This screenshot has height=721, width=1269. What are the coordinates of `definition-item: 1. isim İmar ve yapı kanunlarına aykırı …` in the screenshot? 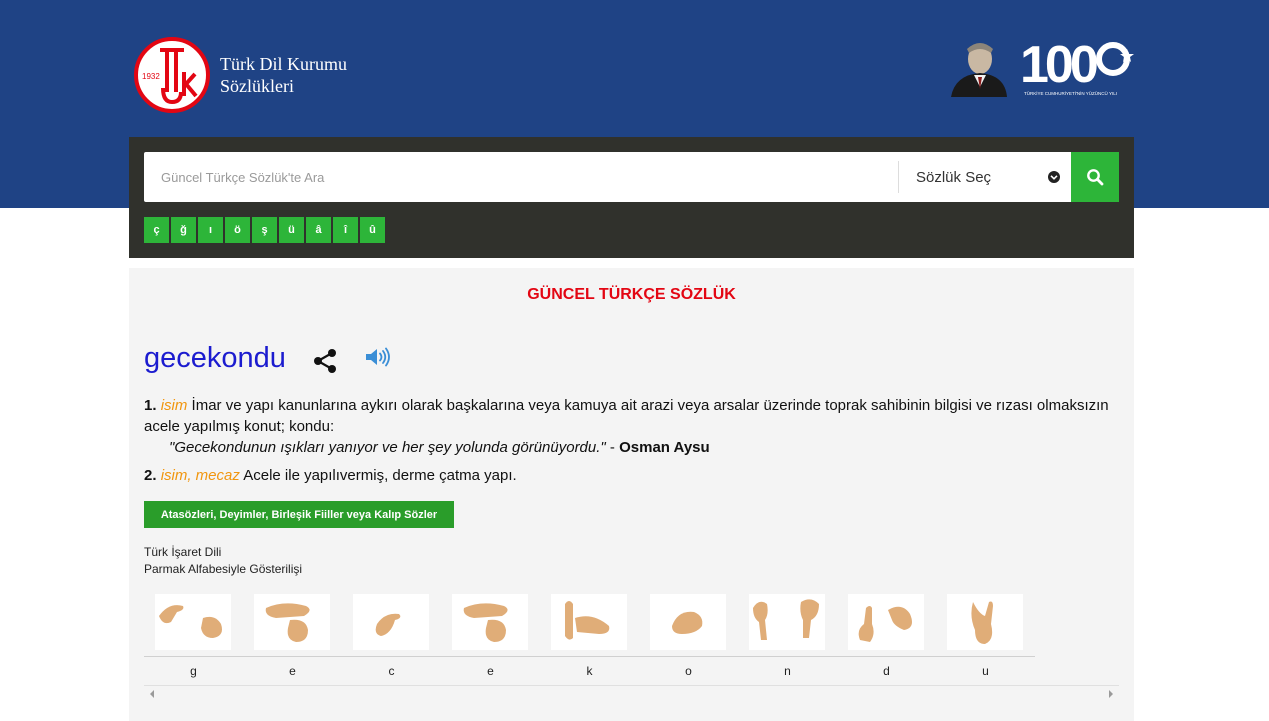 It's located at (631, 426).